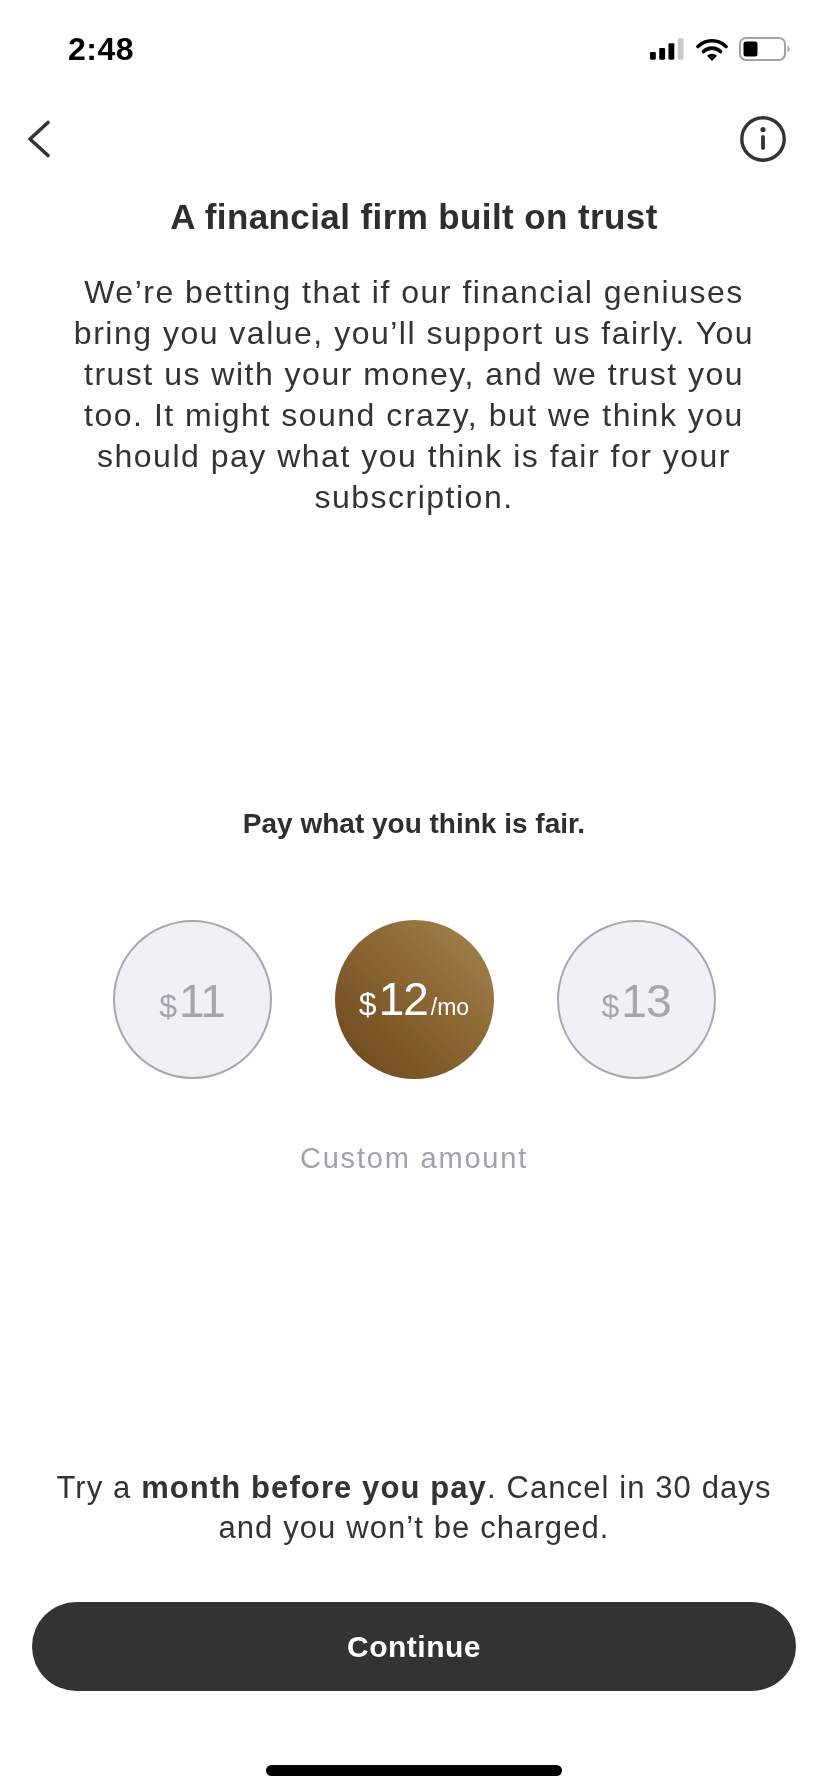 Image resolution: width=828 pixels, height=1792 pixels. I want to click on page-title: A financial firm built on trust, so click(414, 217).